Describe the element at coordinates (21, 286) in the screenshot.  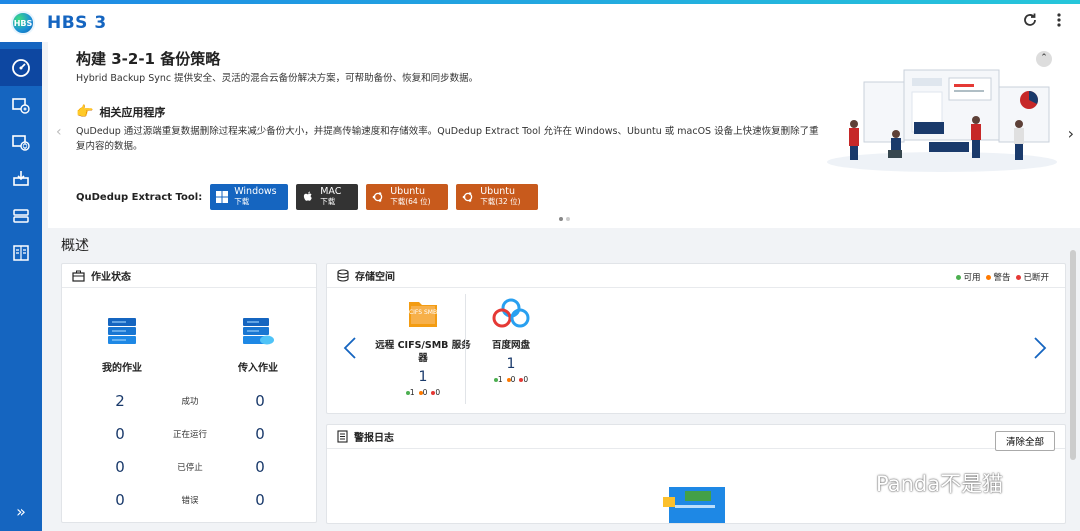
I see `sidebar: »` at that location.